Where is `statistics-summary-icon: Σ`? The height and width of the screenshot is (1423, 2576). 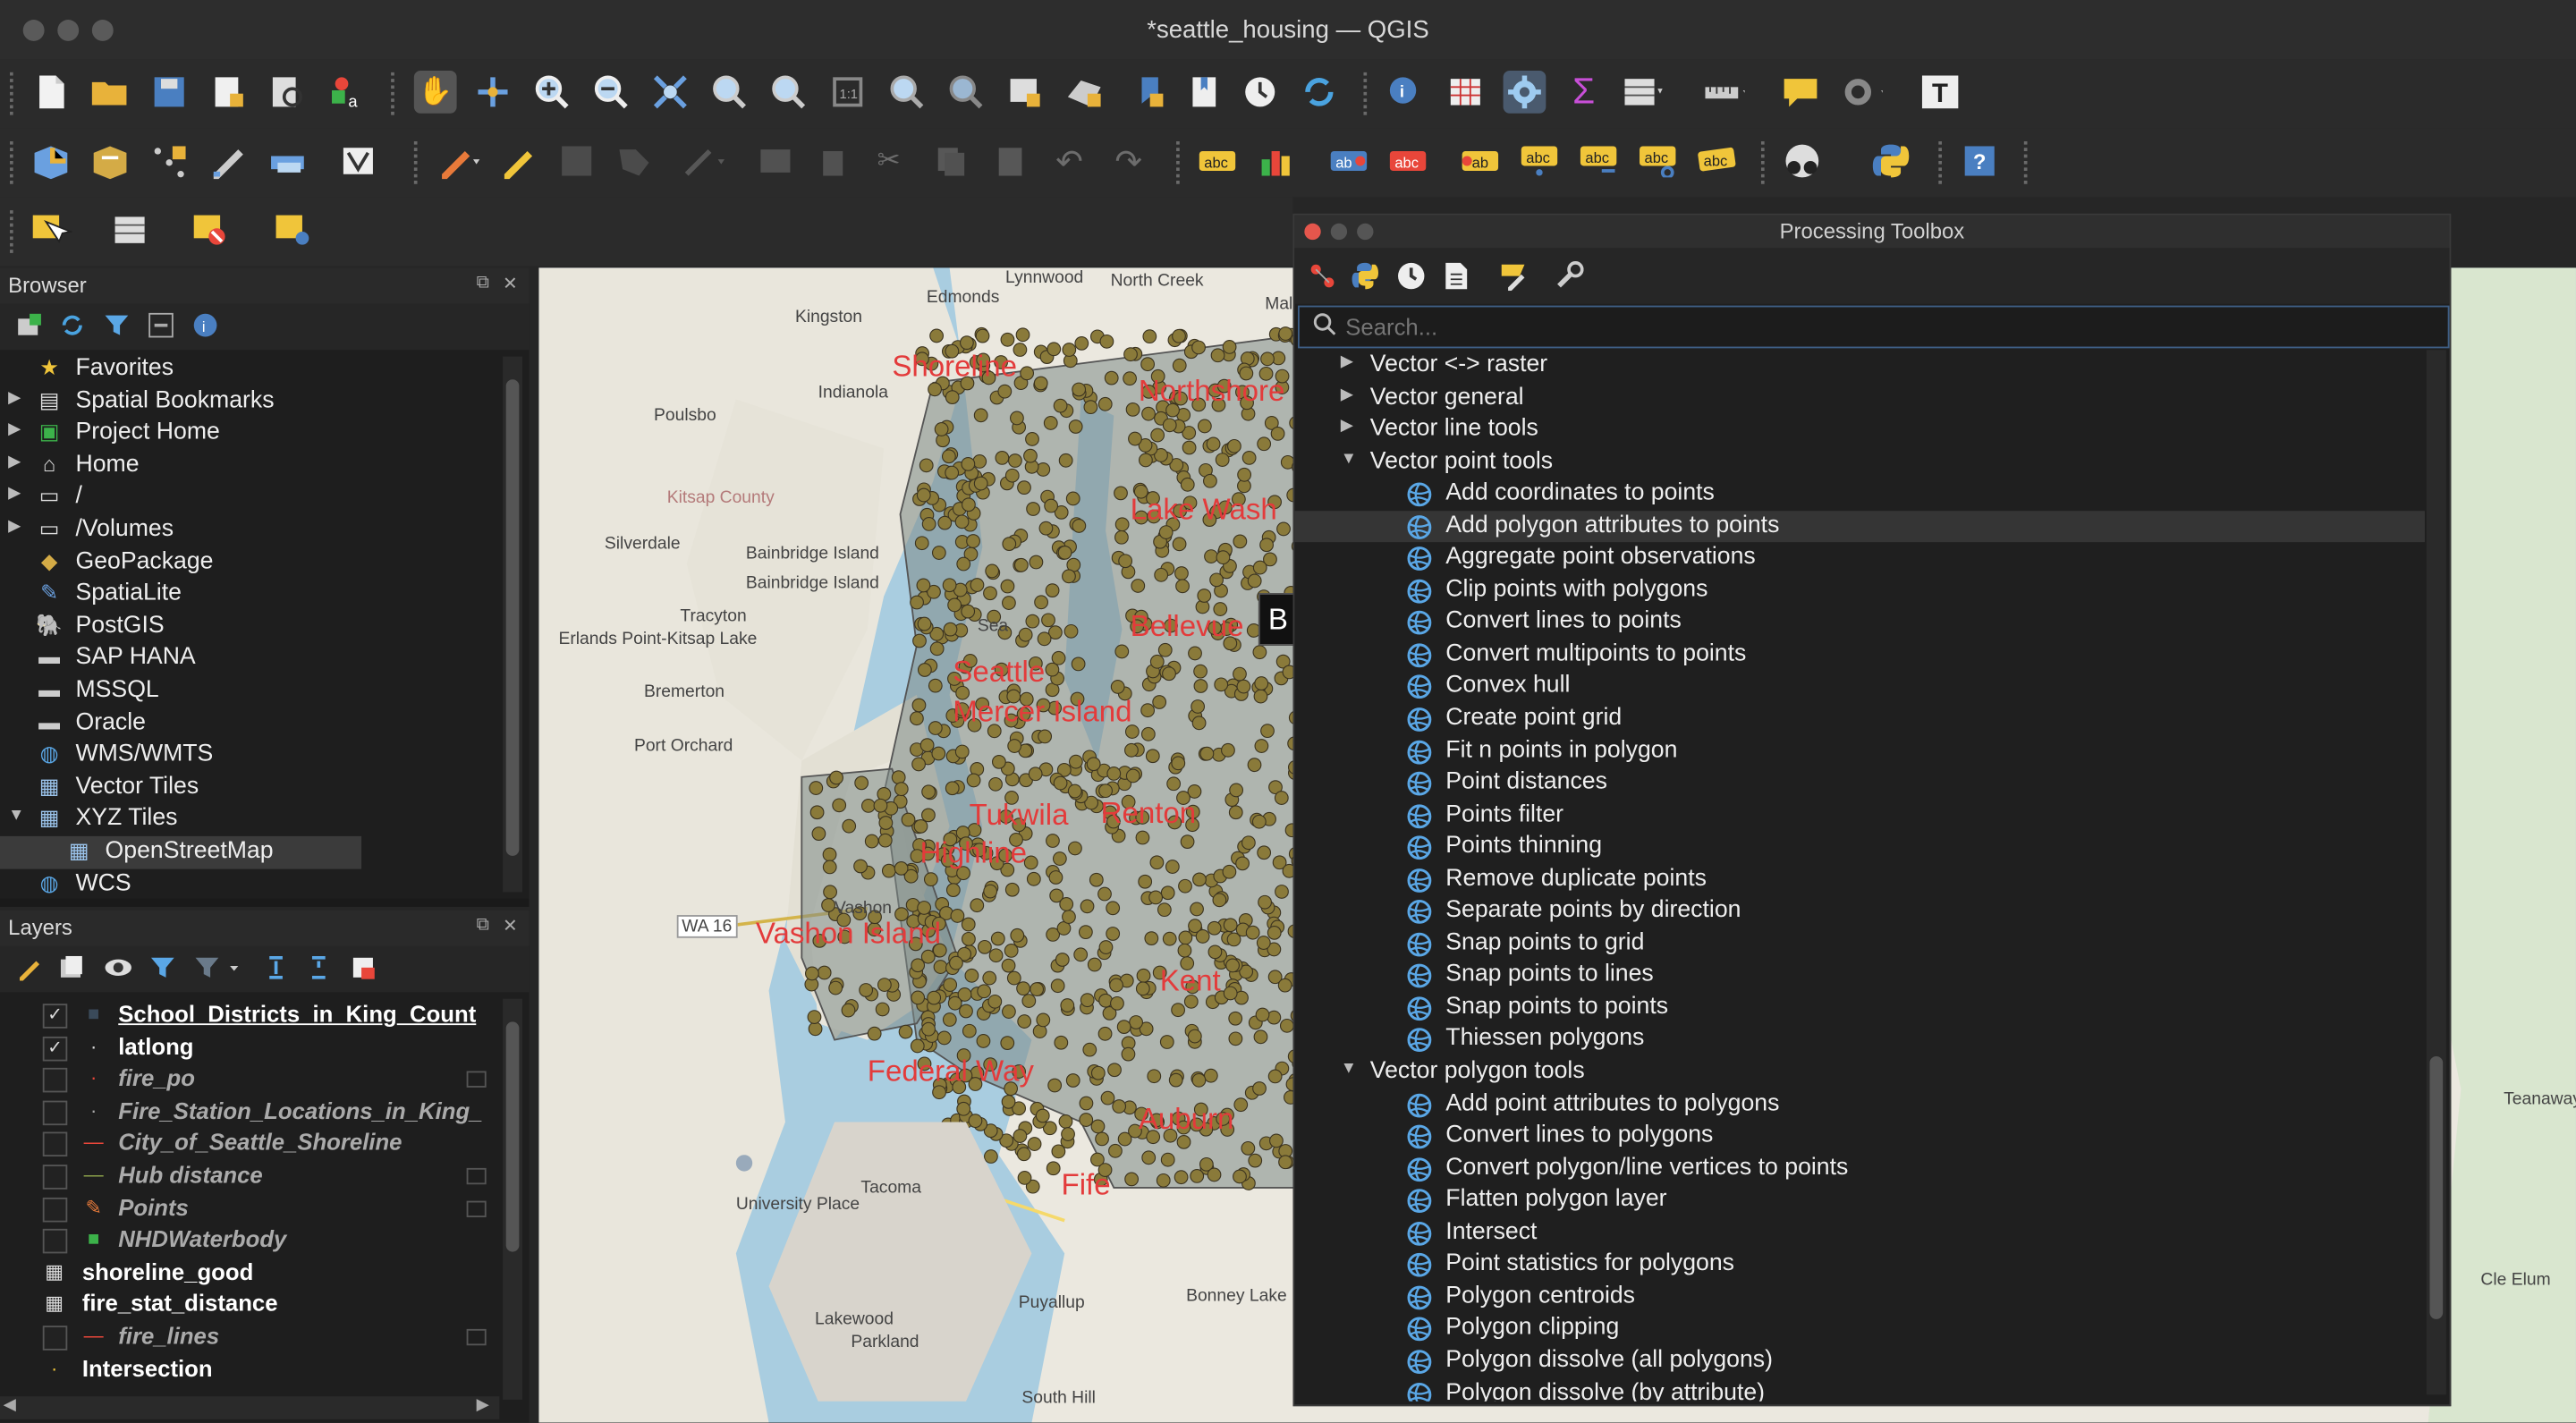
statistics-summary-icon: Σ is located at coordinates (1584, 92).